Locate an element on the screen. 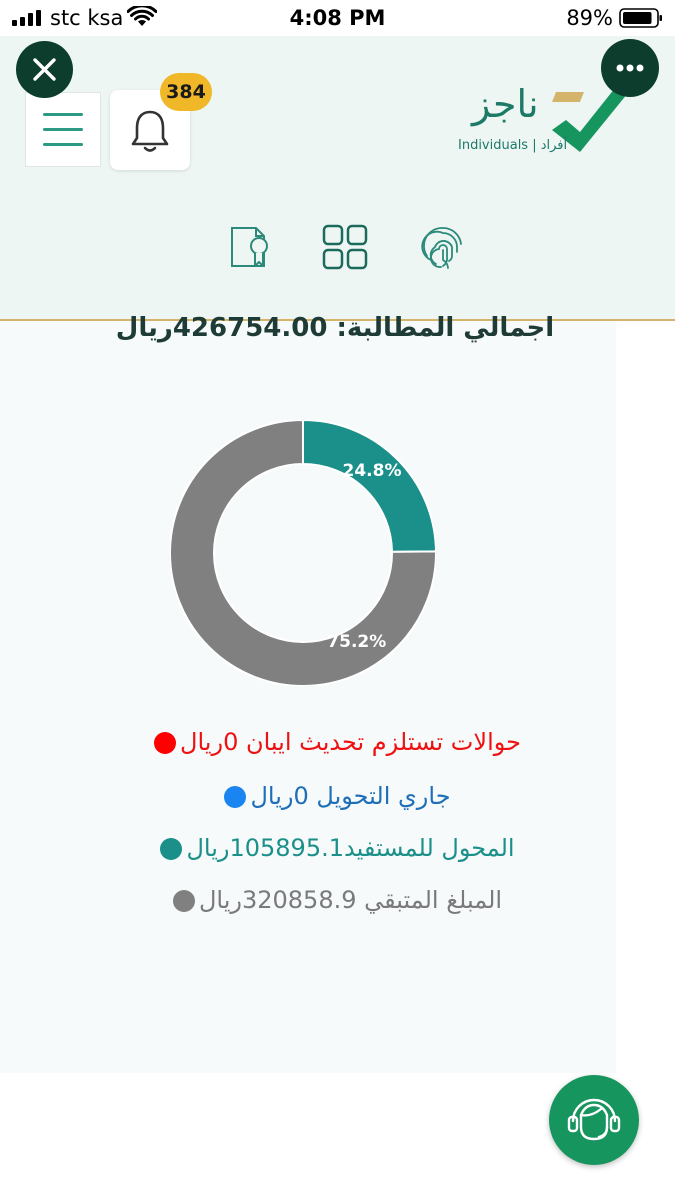  close-icon is located at coordinates (44, 69).